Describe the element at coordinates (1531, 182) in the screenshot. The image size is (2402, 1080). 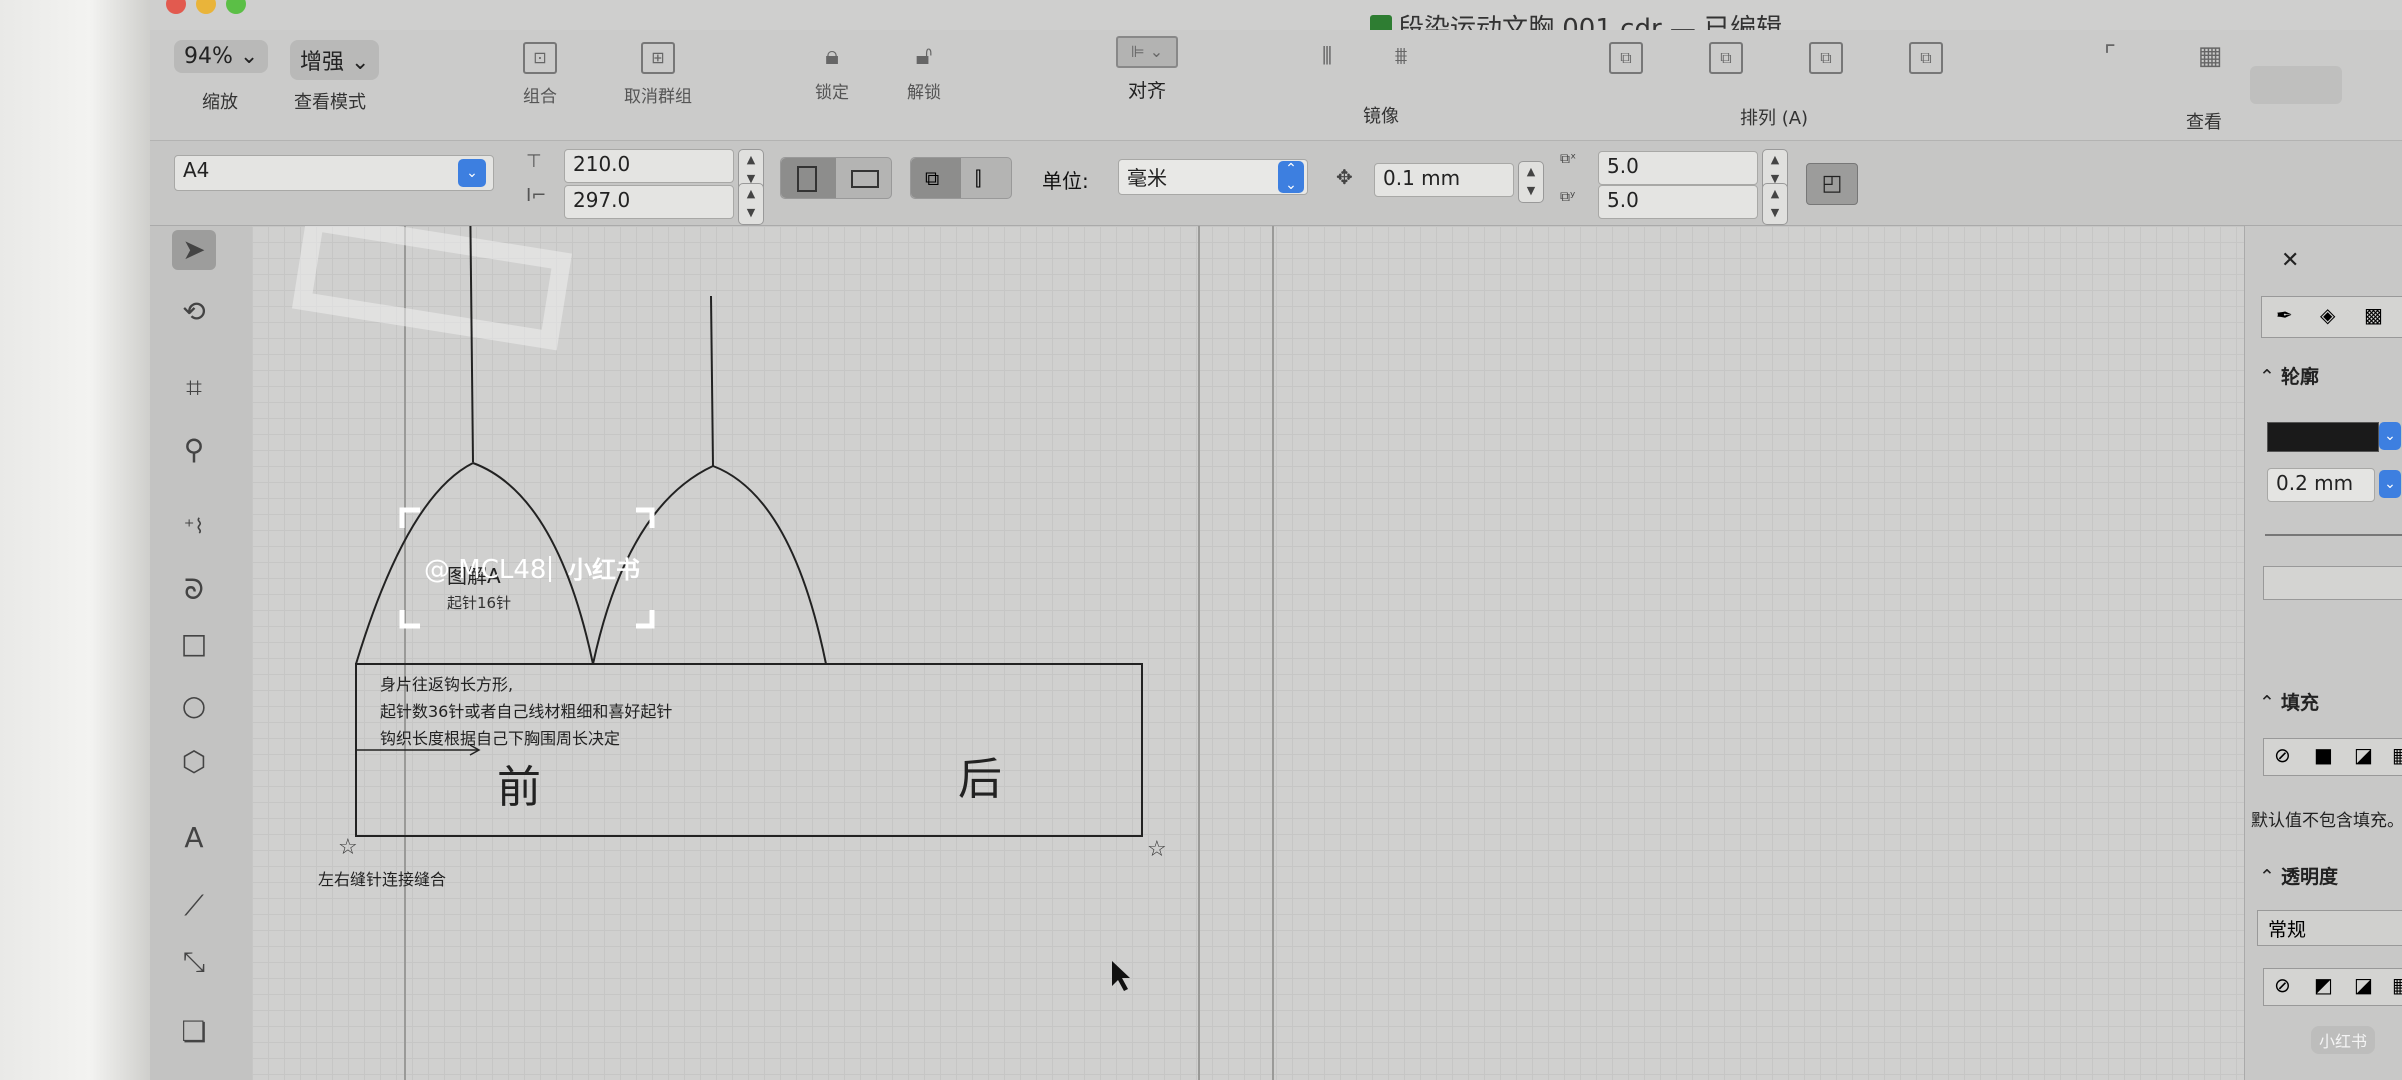
I see `nudge-stepper: ▲ ▼` at that location.